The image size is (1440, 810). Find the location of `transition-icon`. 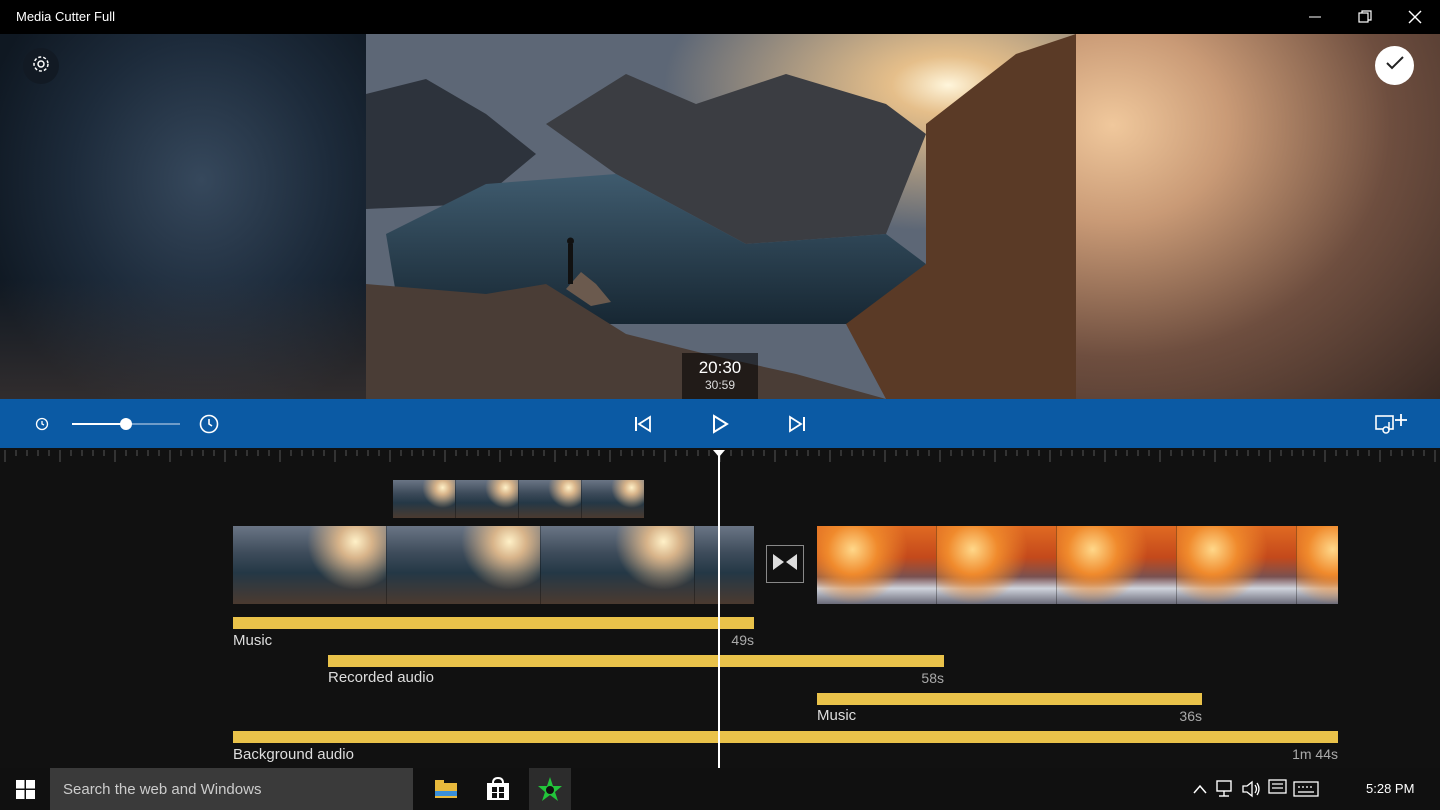

transition-icon is located at coordinates (785, 564).